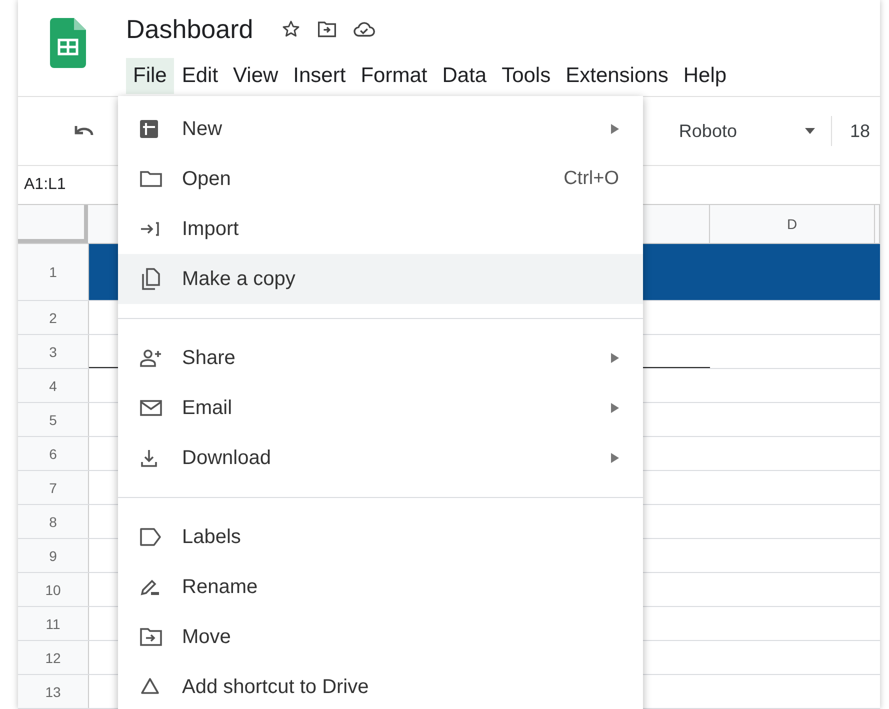 Image resolution: width=889 pixels, height=709 pixels. Describe the element at coordinates (149, 458) in the screenshot. I see `download-icon` at that location.